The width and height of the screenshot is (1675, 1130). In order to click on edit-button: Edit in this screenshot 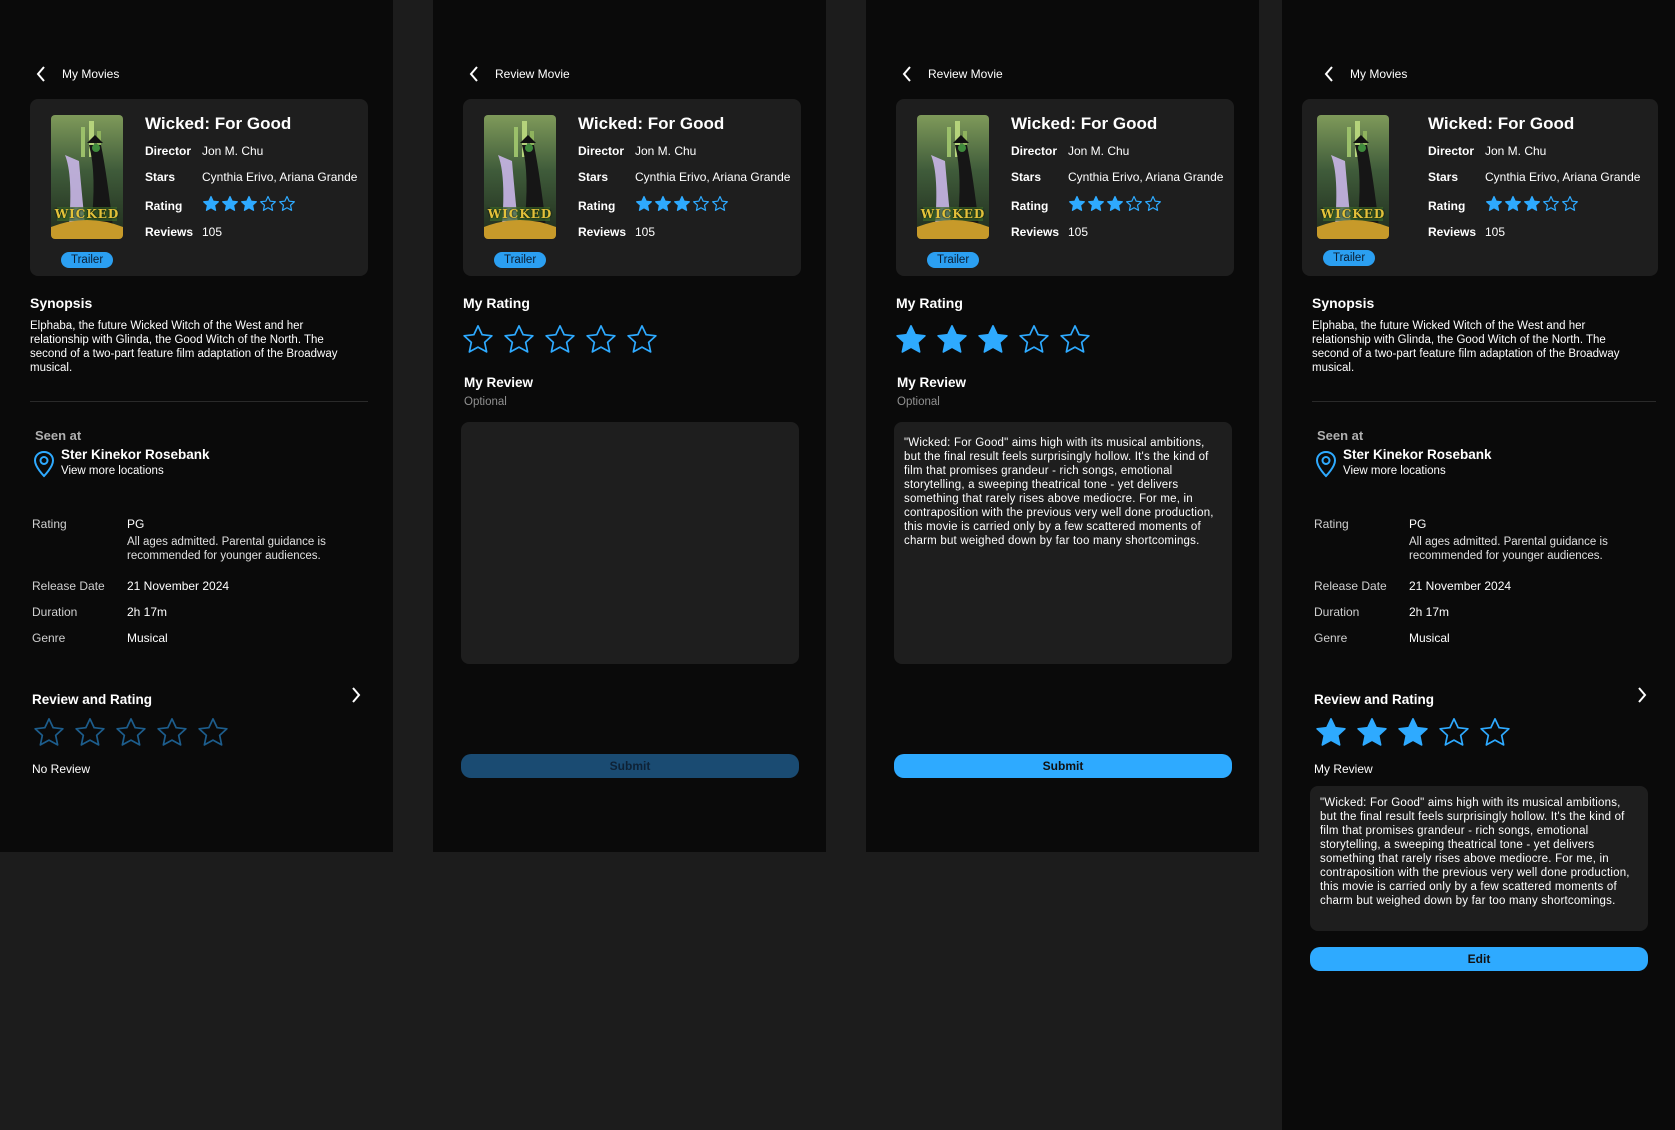, I will do `click(1479, 959)`.